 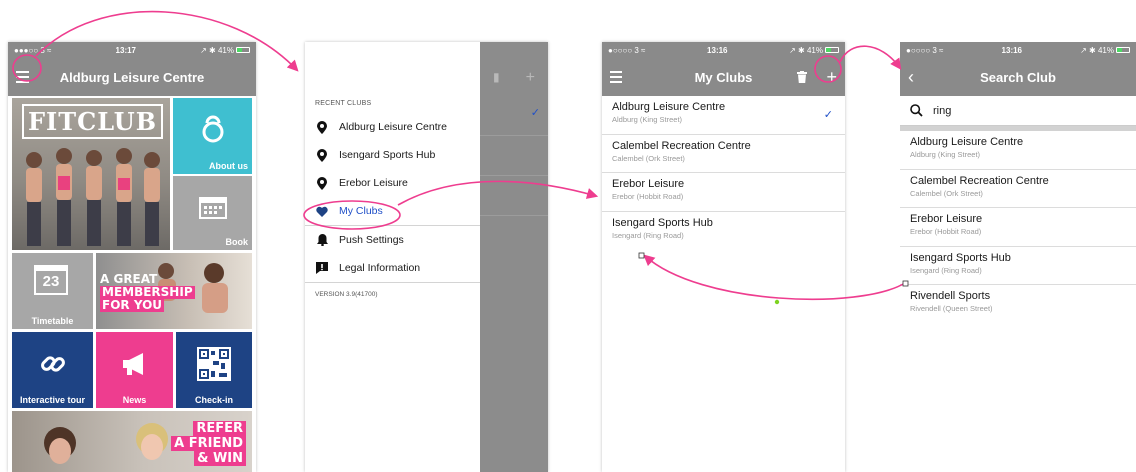 What do you see at coordinates (942, 111) in the screenshot?
I see `search-input: ring` at bounding box center [942, 111].